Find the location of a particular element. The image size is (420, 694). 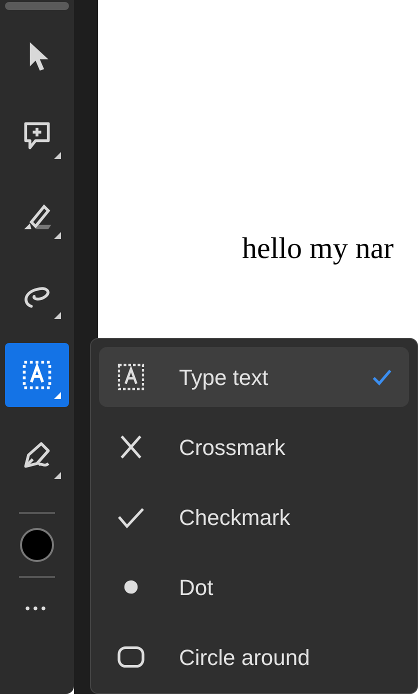

menu-item: Dot is located at coordinates (254, 587).